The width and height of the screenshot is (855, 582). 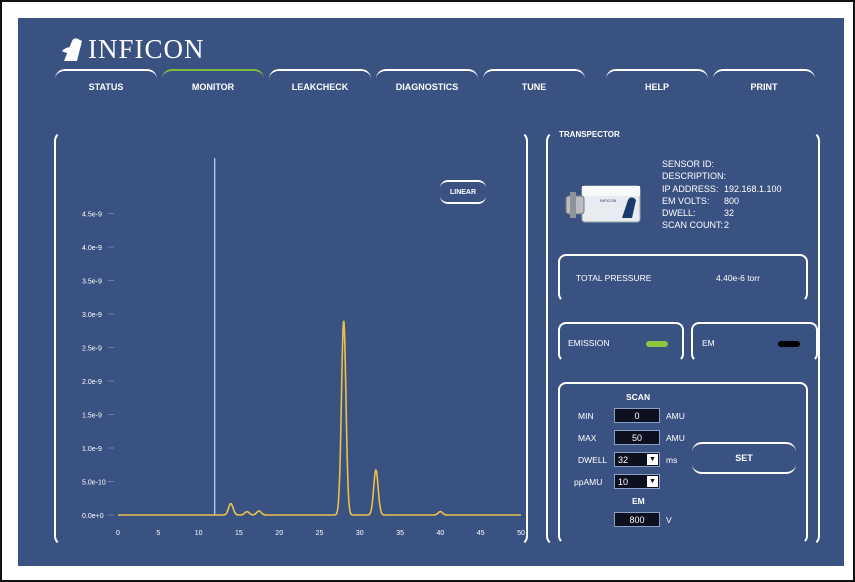 I want to click on x-tick-label: 45, so click(x=481, y=533).